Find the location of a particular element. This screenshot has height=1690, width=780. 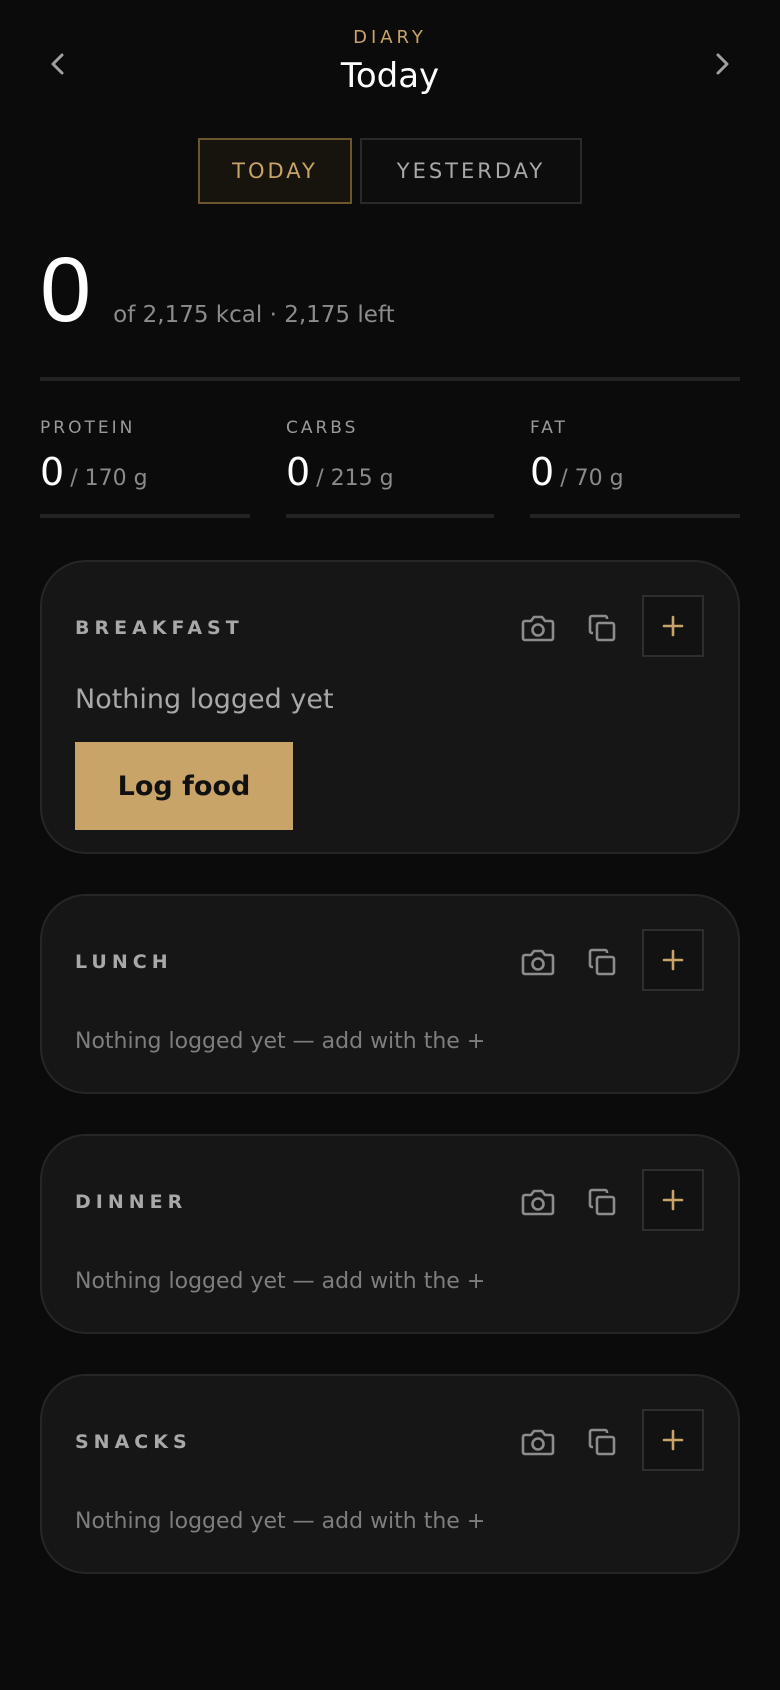

macro-protein: PROTEIN 0 / 170 g is located at coordinates (145, 468).